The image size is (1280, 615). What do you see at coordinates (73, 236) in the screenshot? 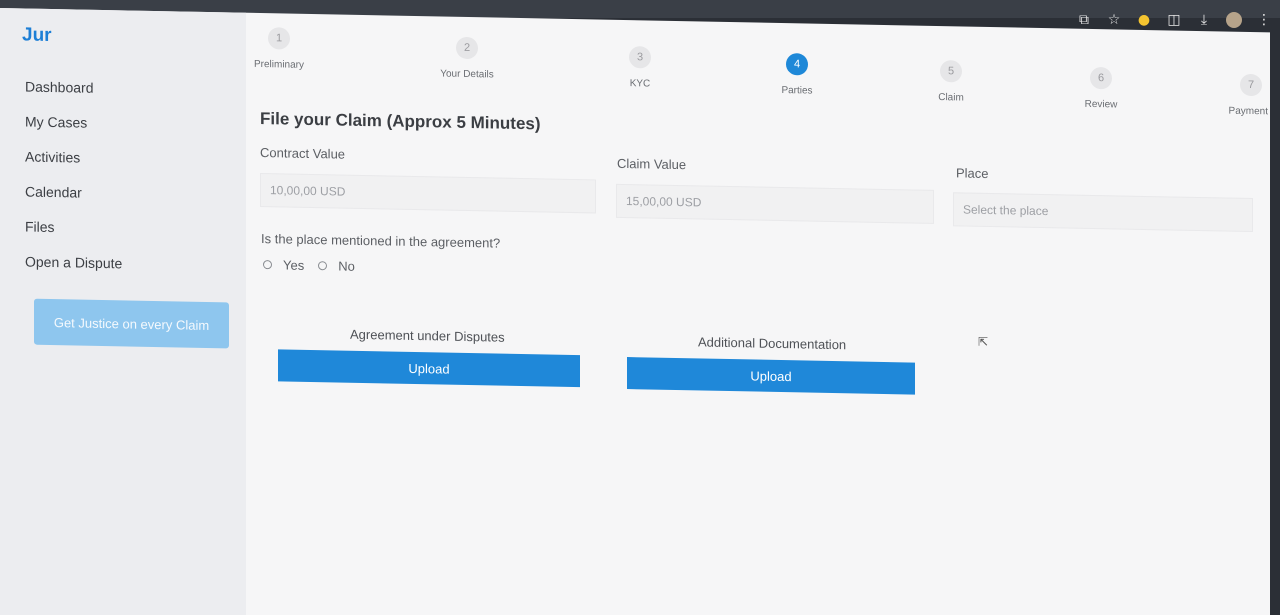
I see `sidebar-item-files: Files` at bounding box center [73, 236].